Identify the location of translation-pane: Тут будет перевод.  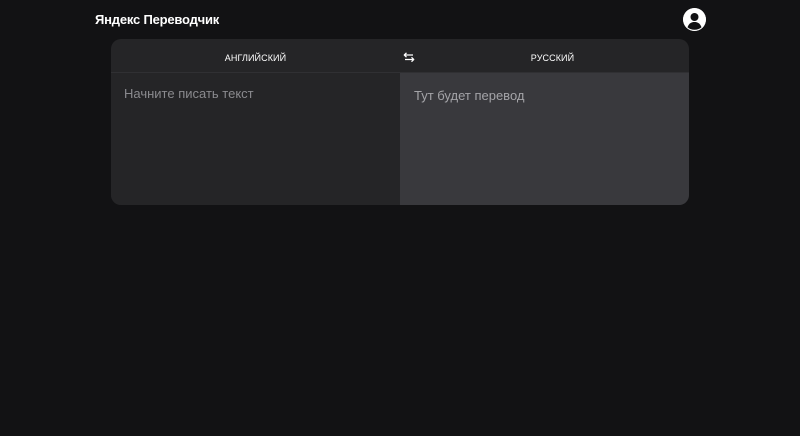
(544, 139).